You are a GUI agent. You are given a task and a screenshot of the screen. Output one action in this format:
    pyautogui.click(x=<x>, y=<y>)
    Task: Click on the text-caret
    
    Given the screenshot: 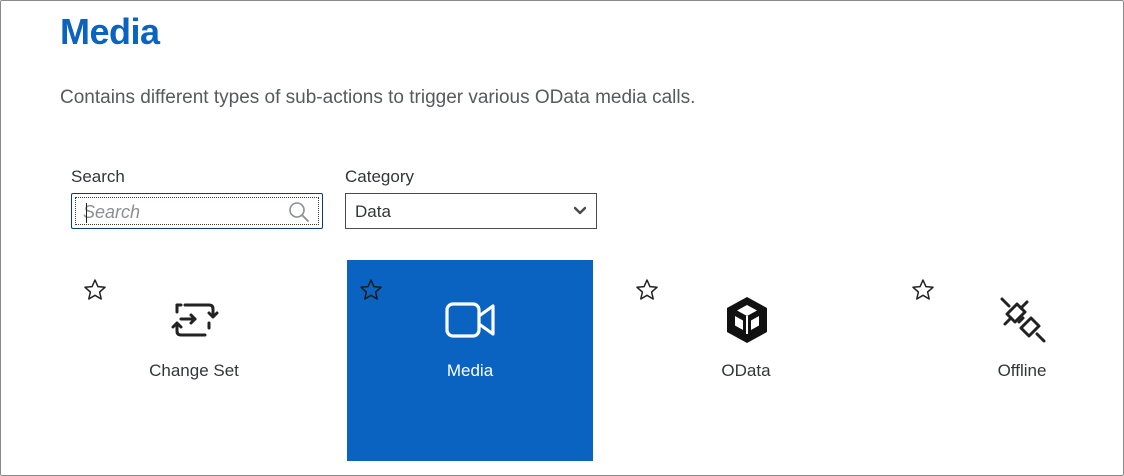 What is the action you would take?
    pyautogui.click(x=86, y=213)
    